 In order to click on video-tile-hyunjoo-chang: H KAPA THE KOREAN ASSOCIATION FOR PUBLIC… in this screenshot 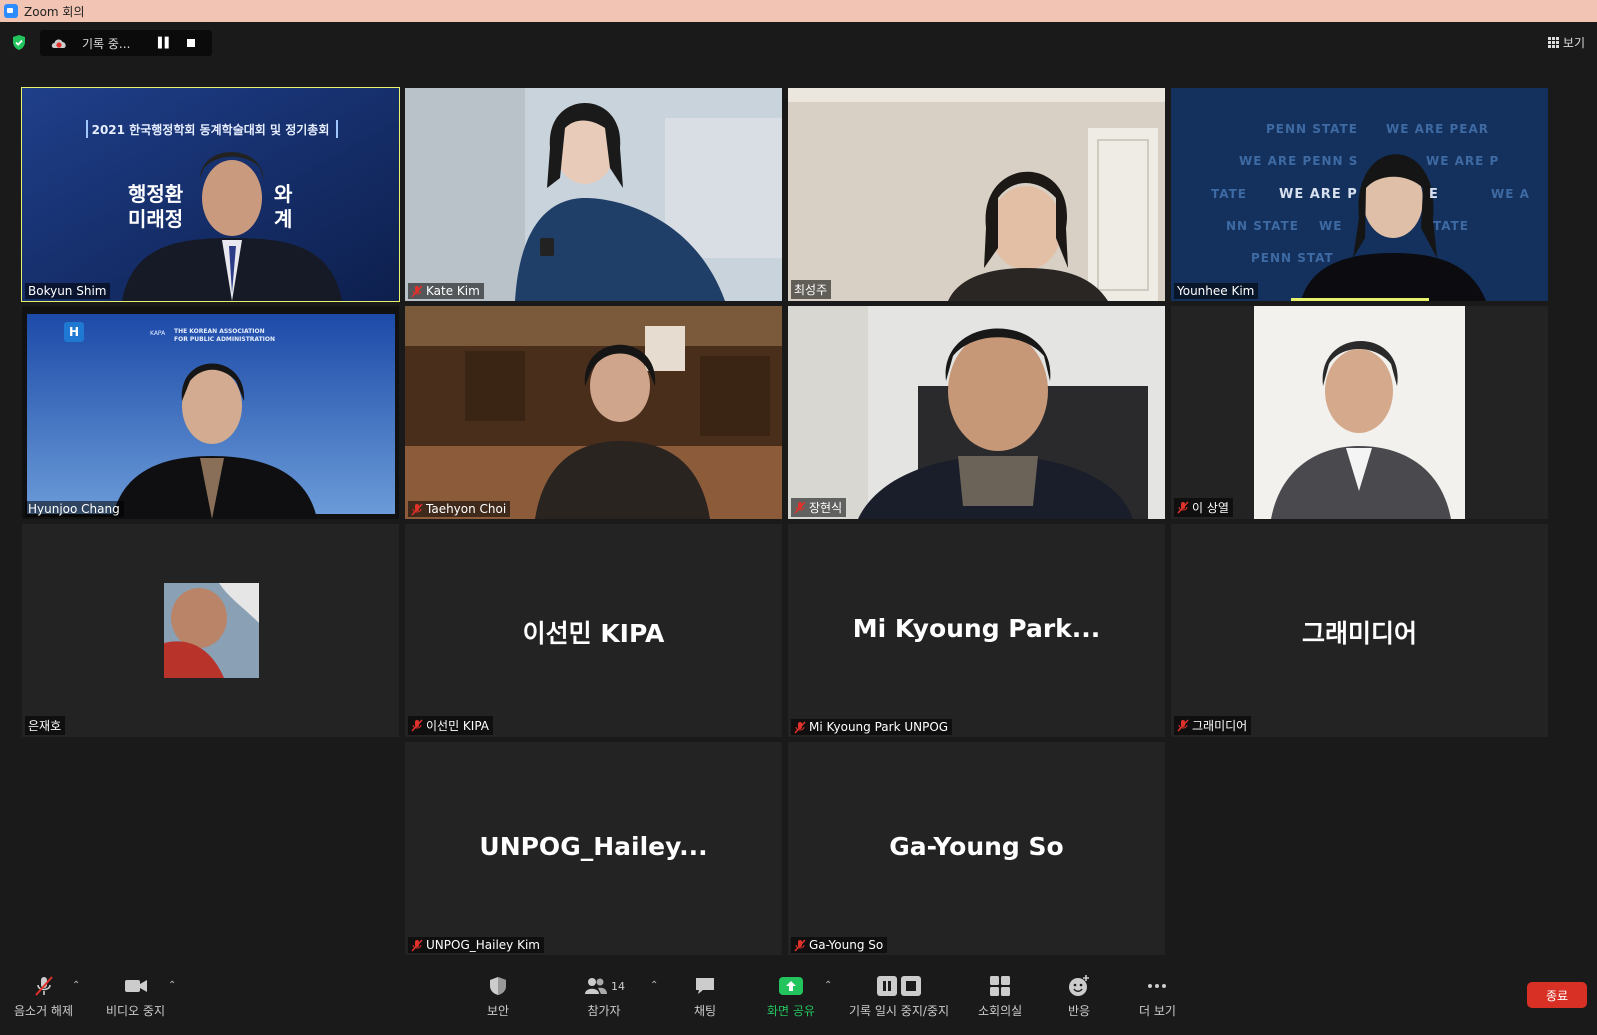, I will do `click(210, 412)`.